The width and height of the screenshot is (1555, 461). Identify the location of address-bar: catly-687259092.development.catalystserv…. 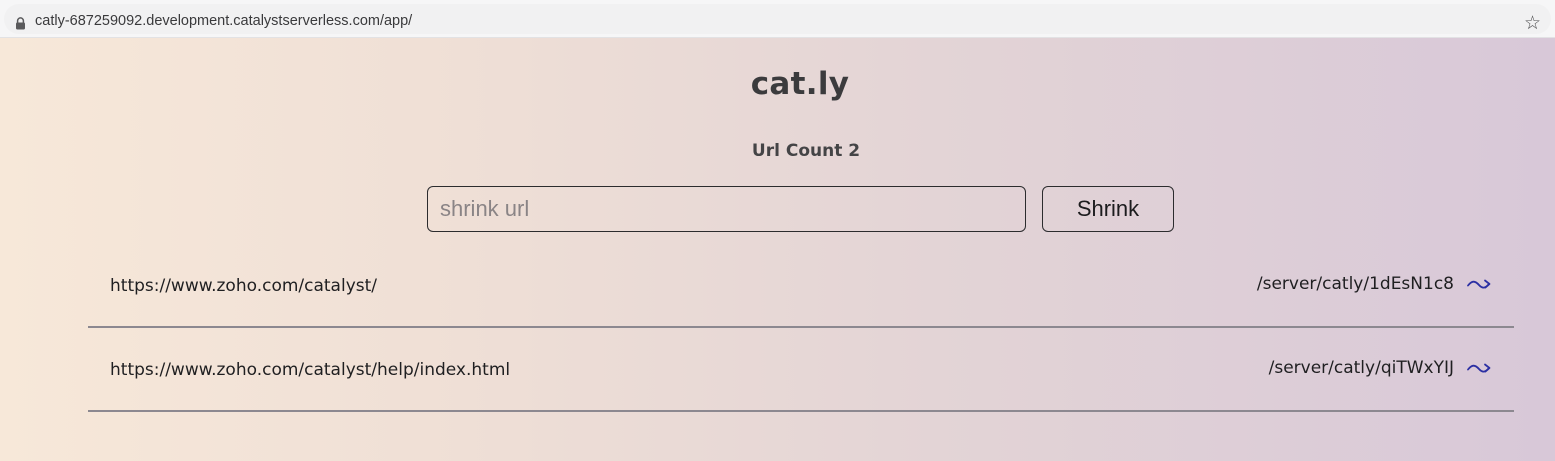
(777, 19).